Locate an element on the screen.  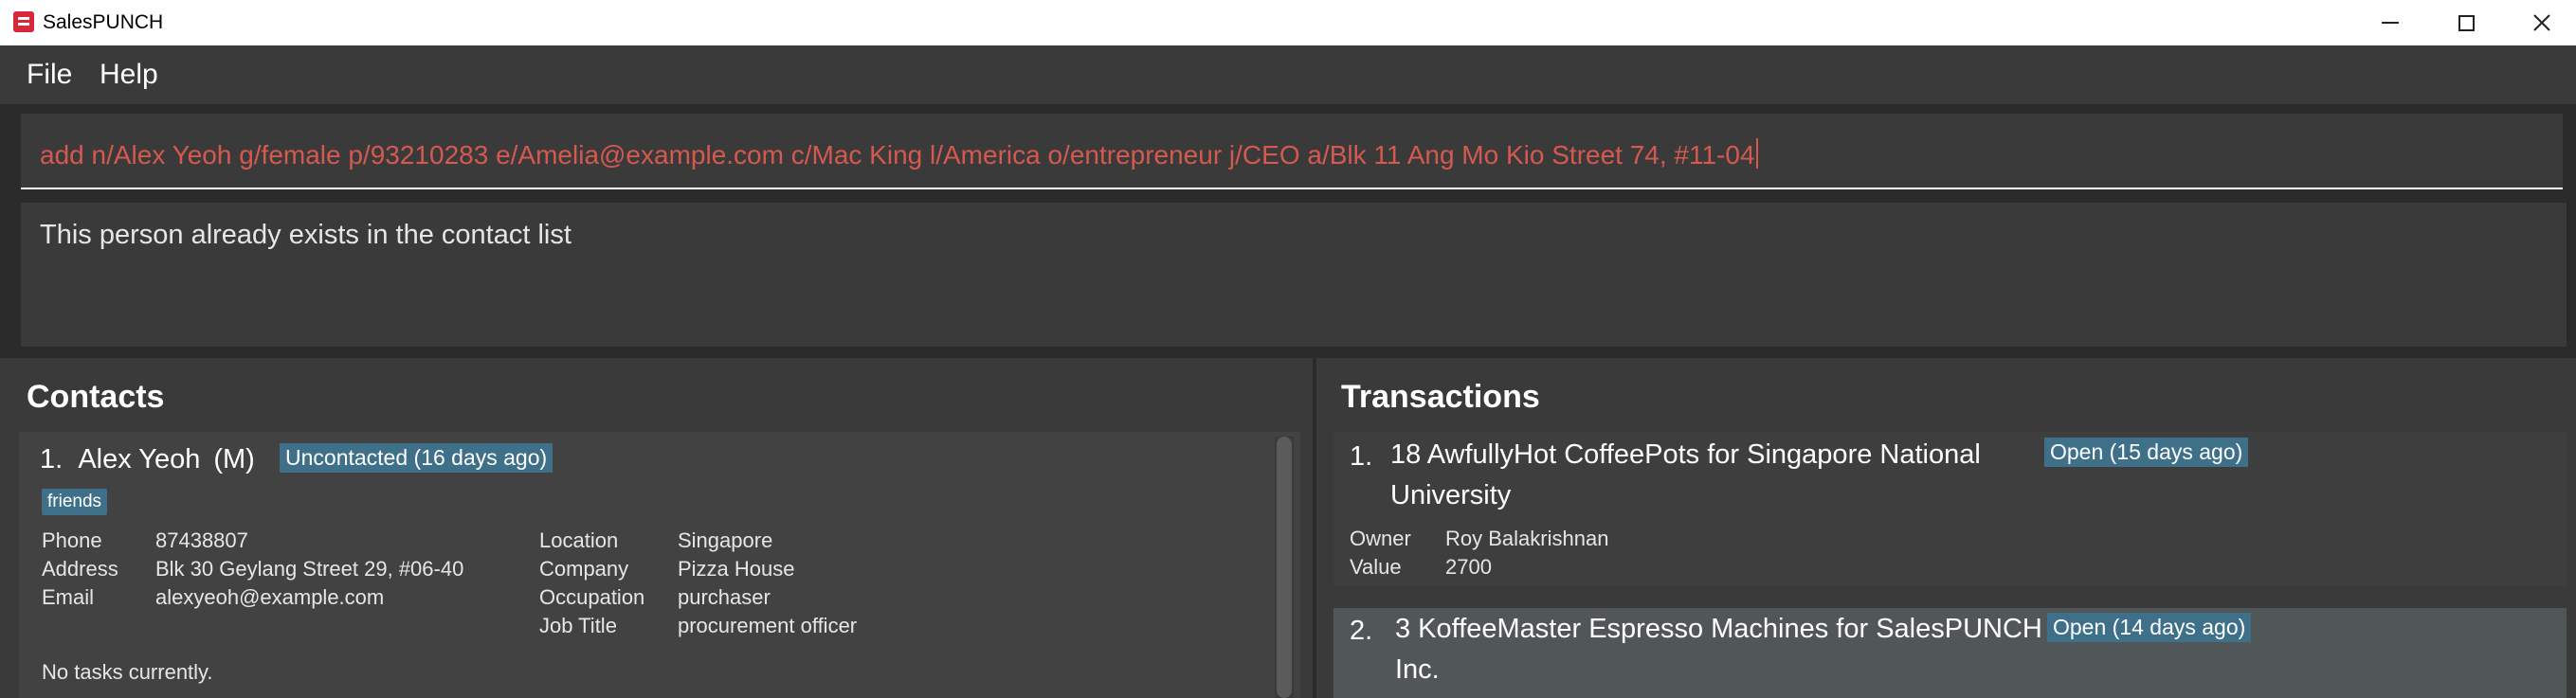
email-label: Email is located at coordinates (68, 597).